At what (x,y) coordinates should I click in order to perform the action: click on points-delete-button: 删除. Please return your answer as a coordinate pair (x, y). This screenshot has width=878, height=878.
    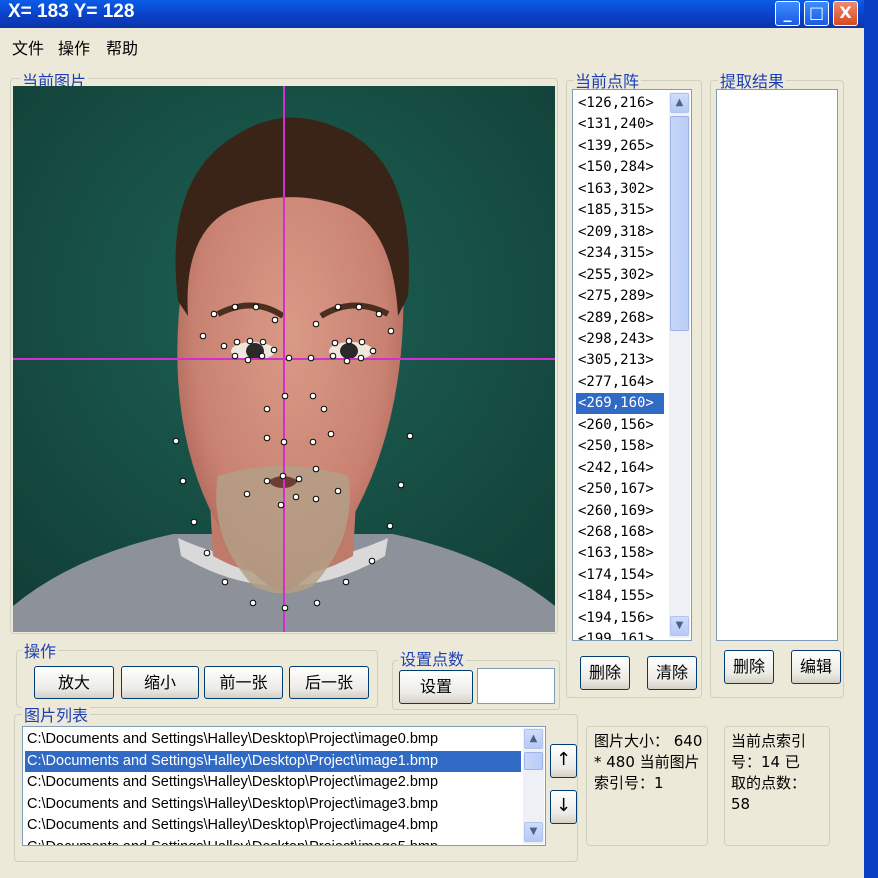
    Looking at the image, I should click on (605, 673).